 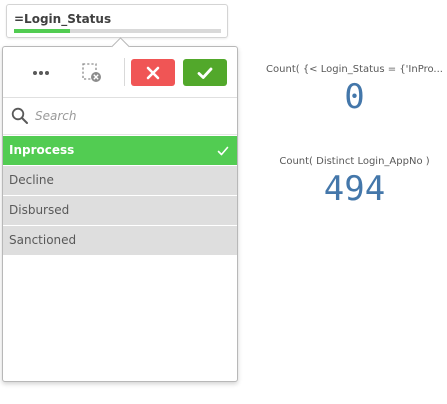 I want to click on search-row, so click(x=120, y=116).